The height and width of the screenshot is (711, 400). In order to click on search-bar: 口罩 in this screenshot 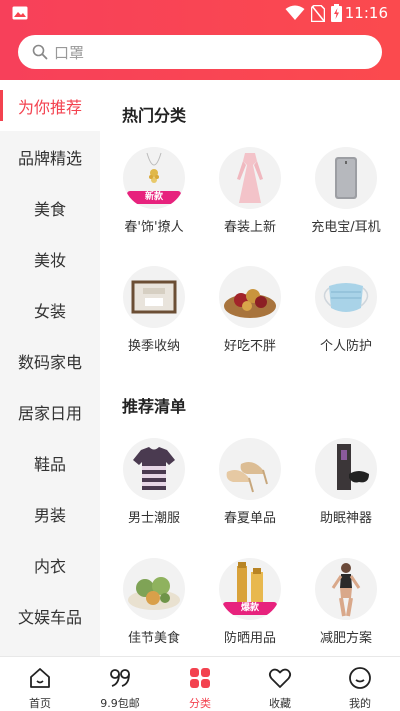, I will do `click(200, 52)`.